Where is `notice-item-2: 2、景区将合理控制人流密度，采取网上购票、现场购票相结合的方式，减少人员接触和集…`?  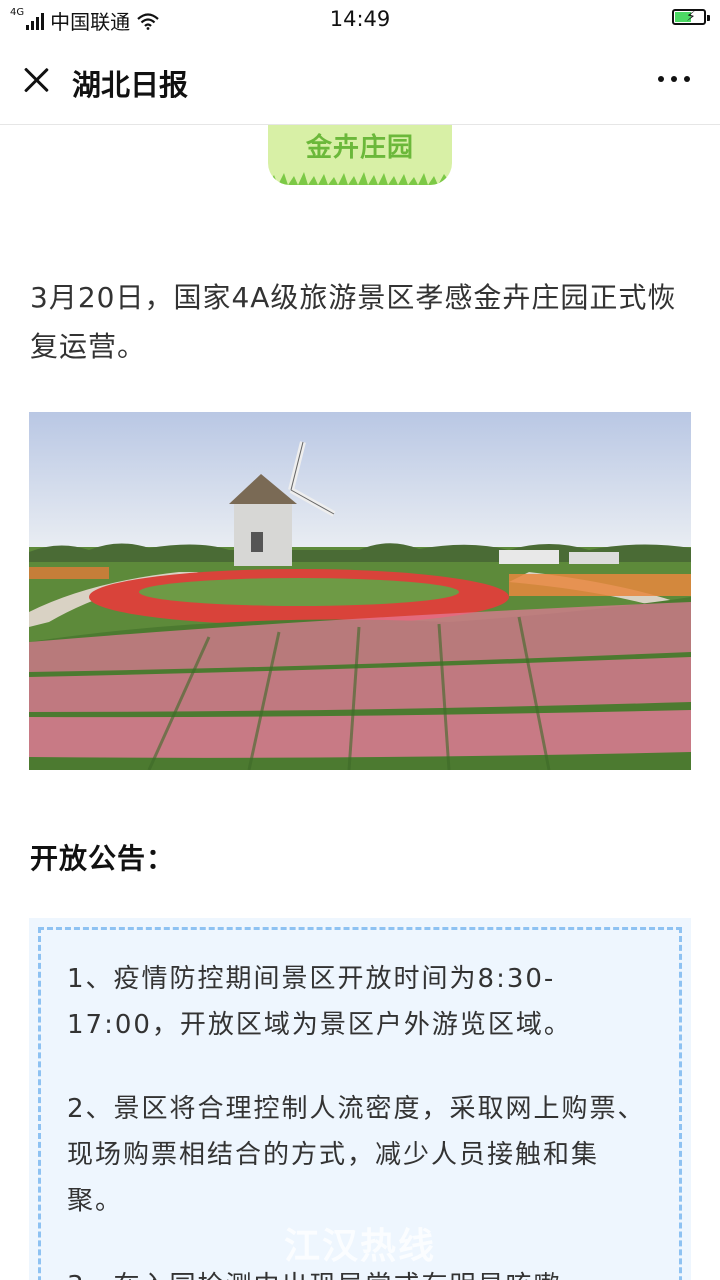
notice-item-2: 2、景区将合理控制人流密度，采取网上购票、现场购票相结合的方式，减少人员接触和集… is located at coordinates (356, 1155).